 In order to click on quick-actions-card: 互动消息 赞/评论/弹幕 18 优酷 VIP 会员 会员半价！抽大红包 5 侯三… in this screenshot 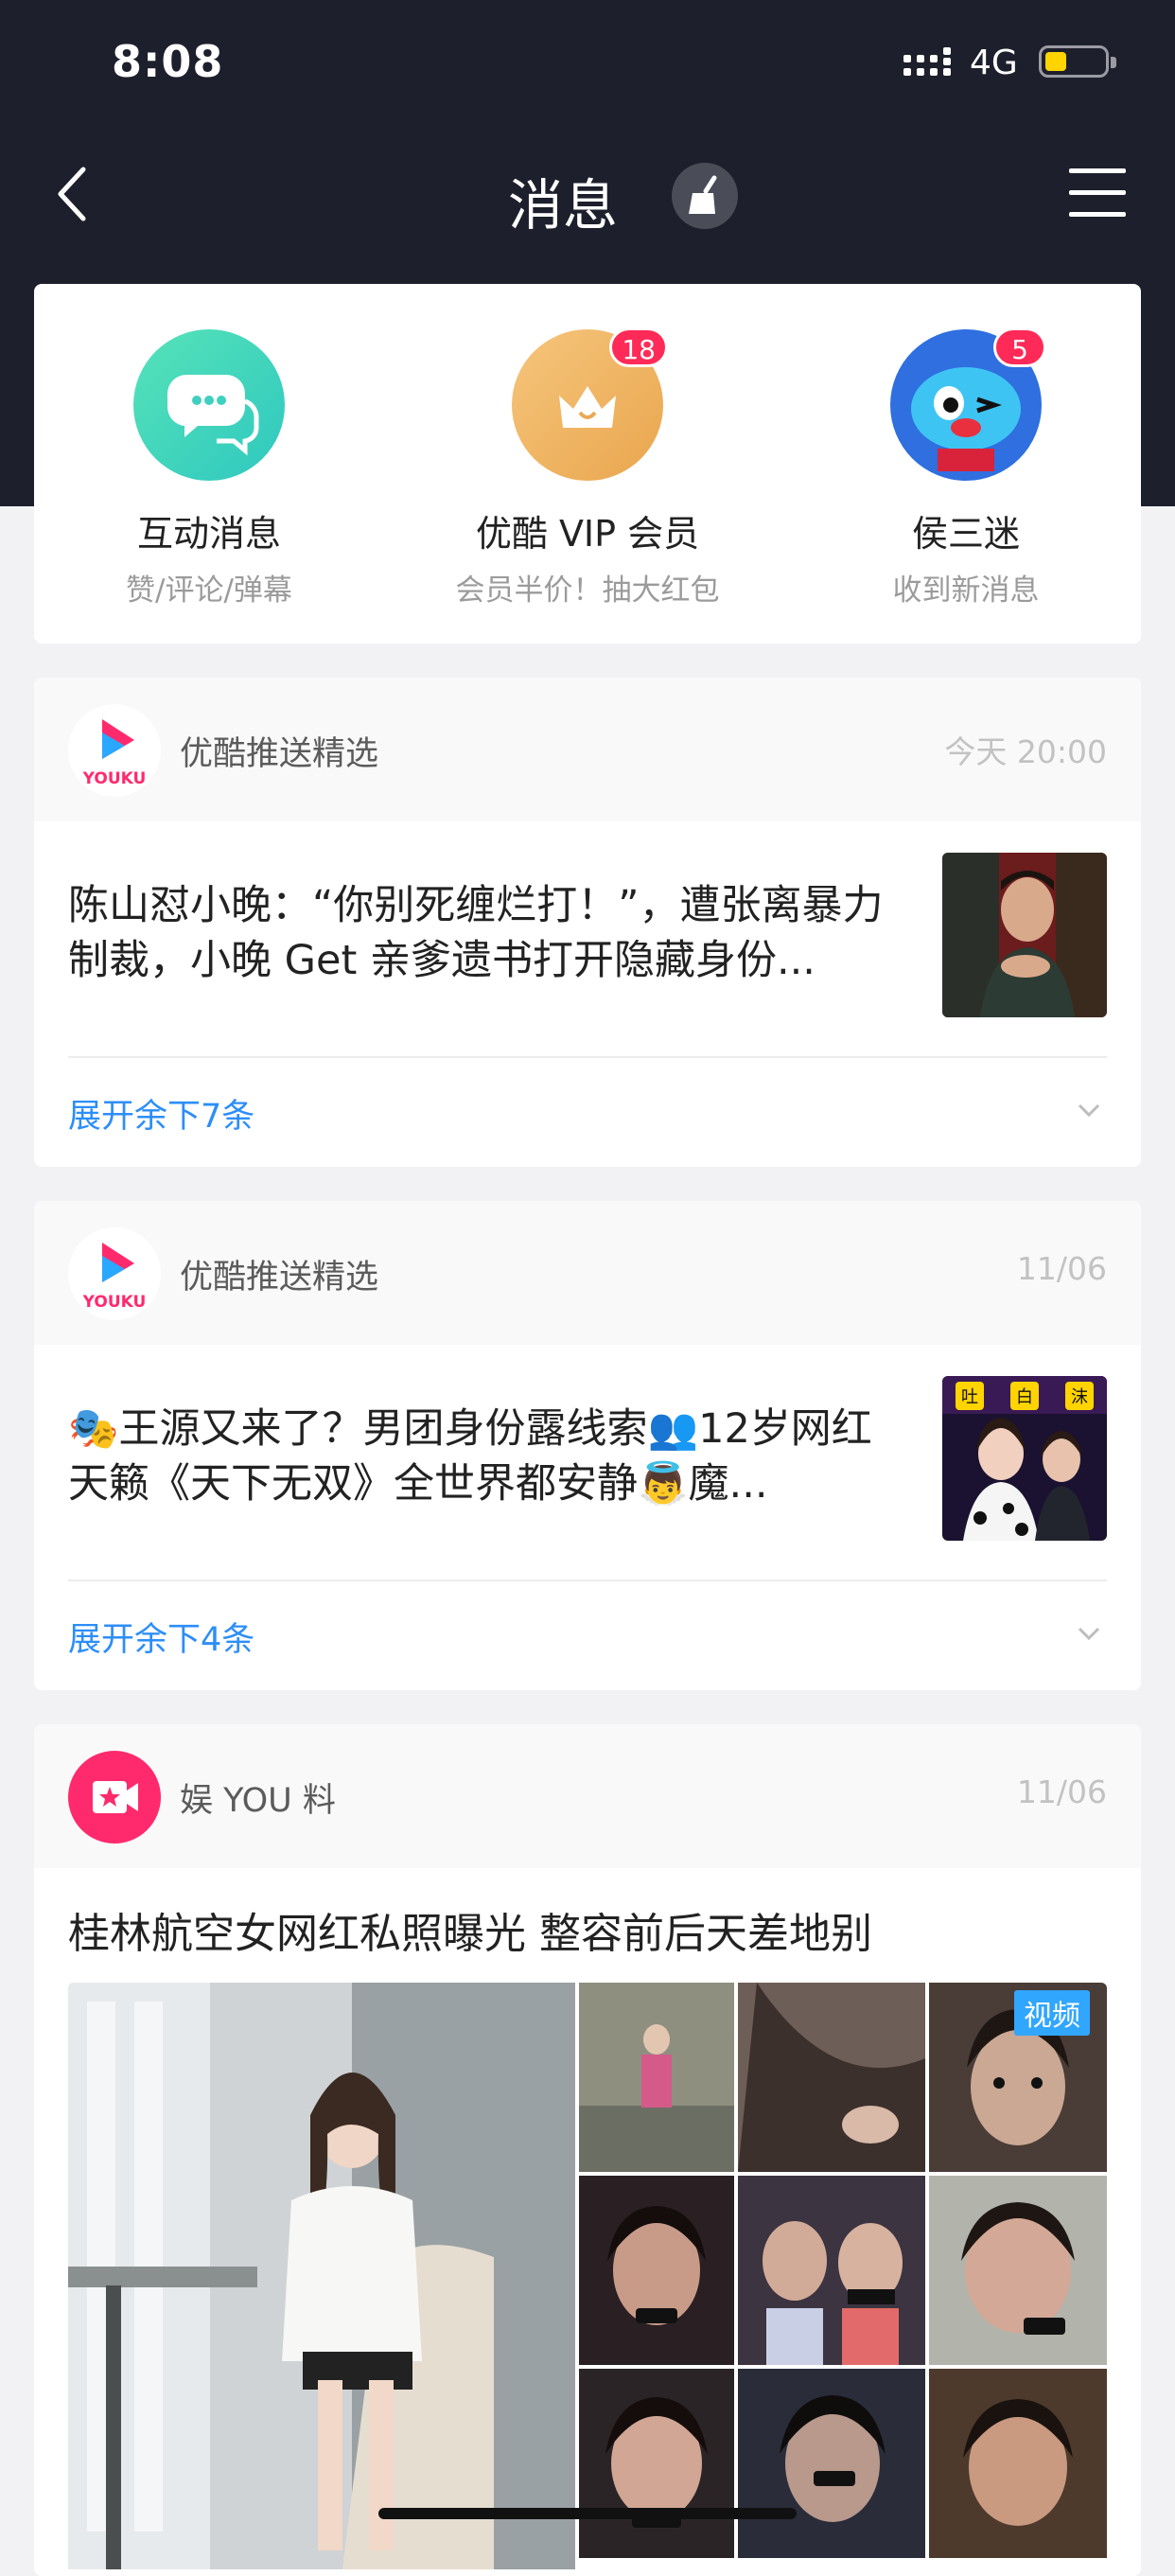, I will do `click(587, 464)`.